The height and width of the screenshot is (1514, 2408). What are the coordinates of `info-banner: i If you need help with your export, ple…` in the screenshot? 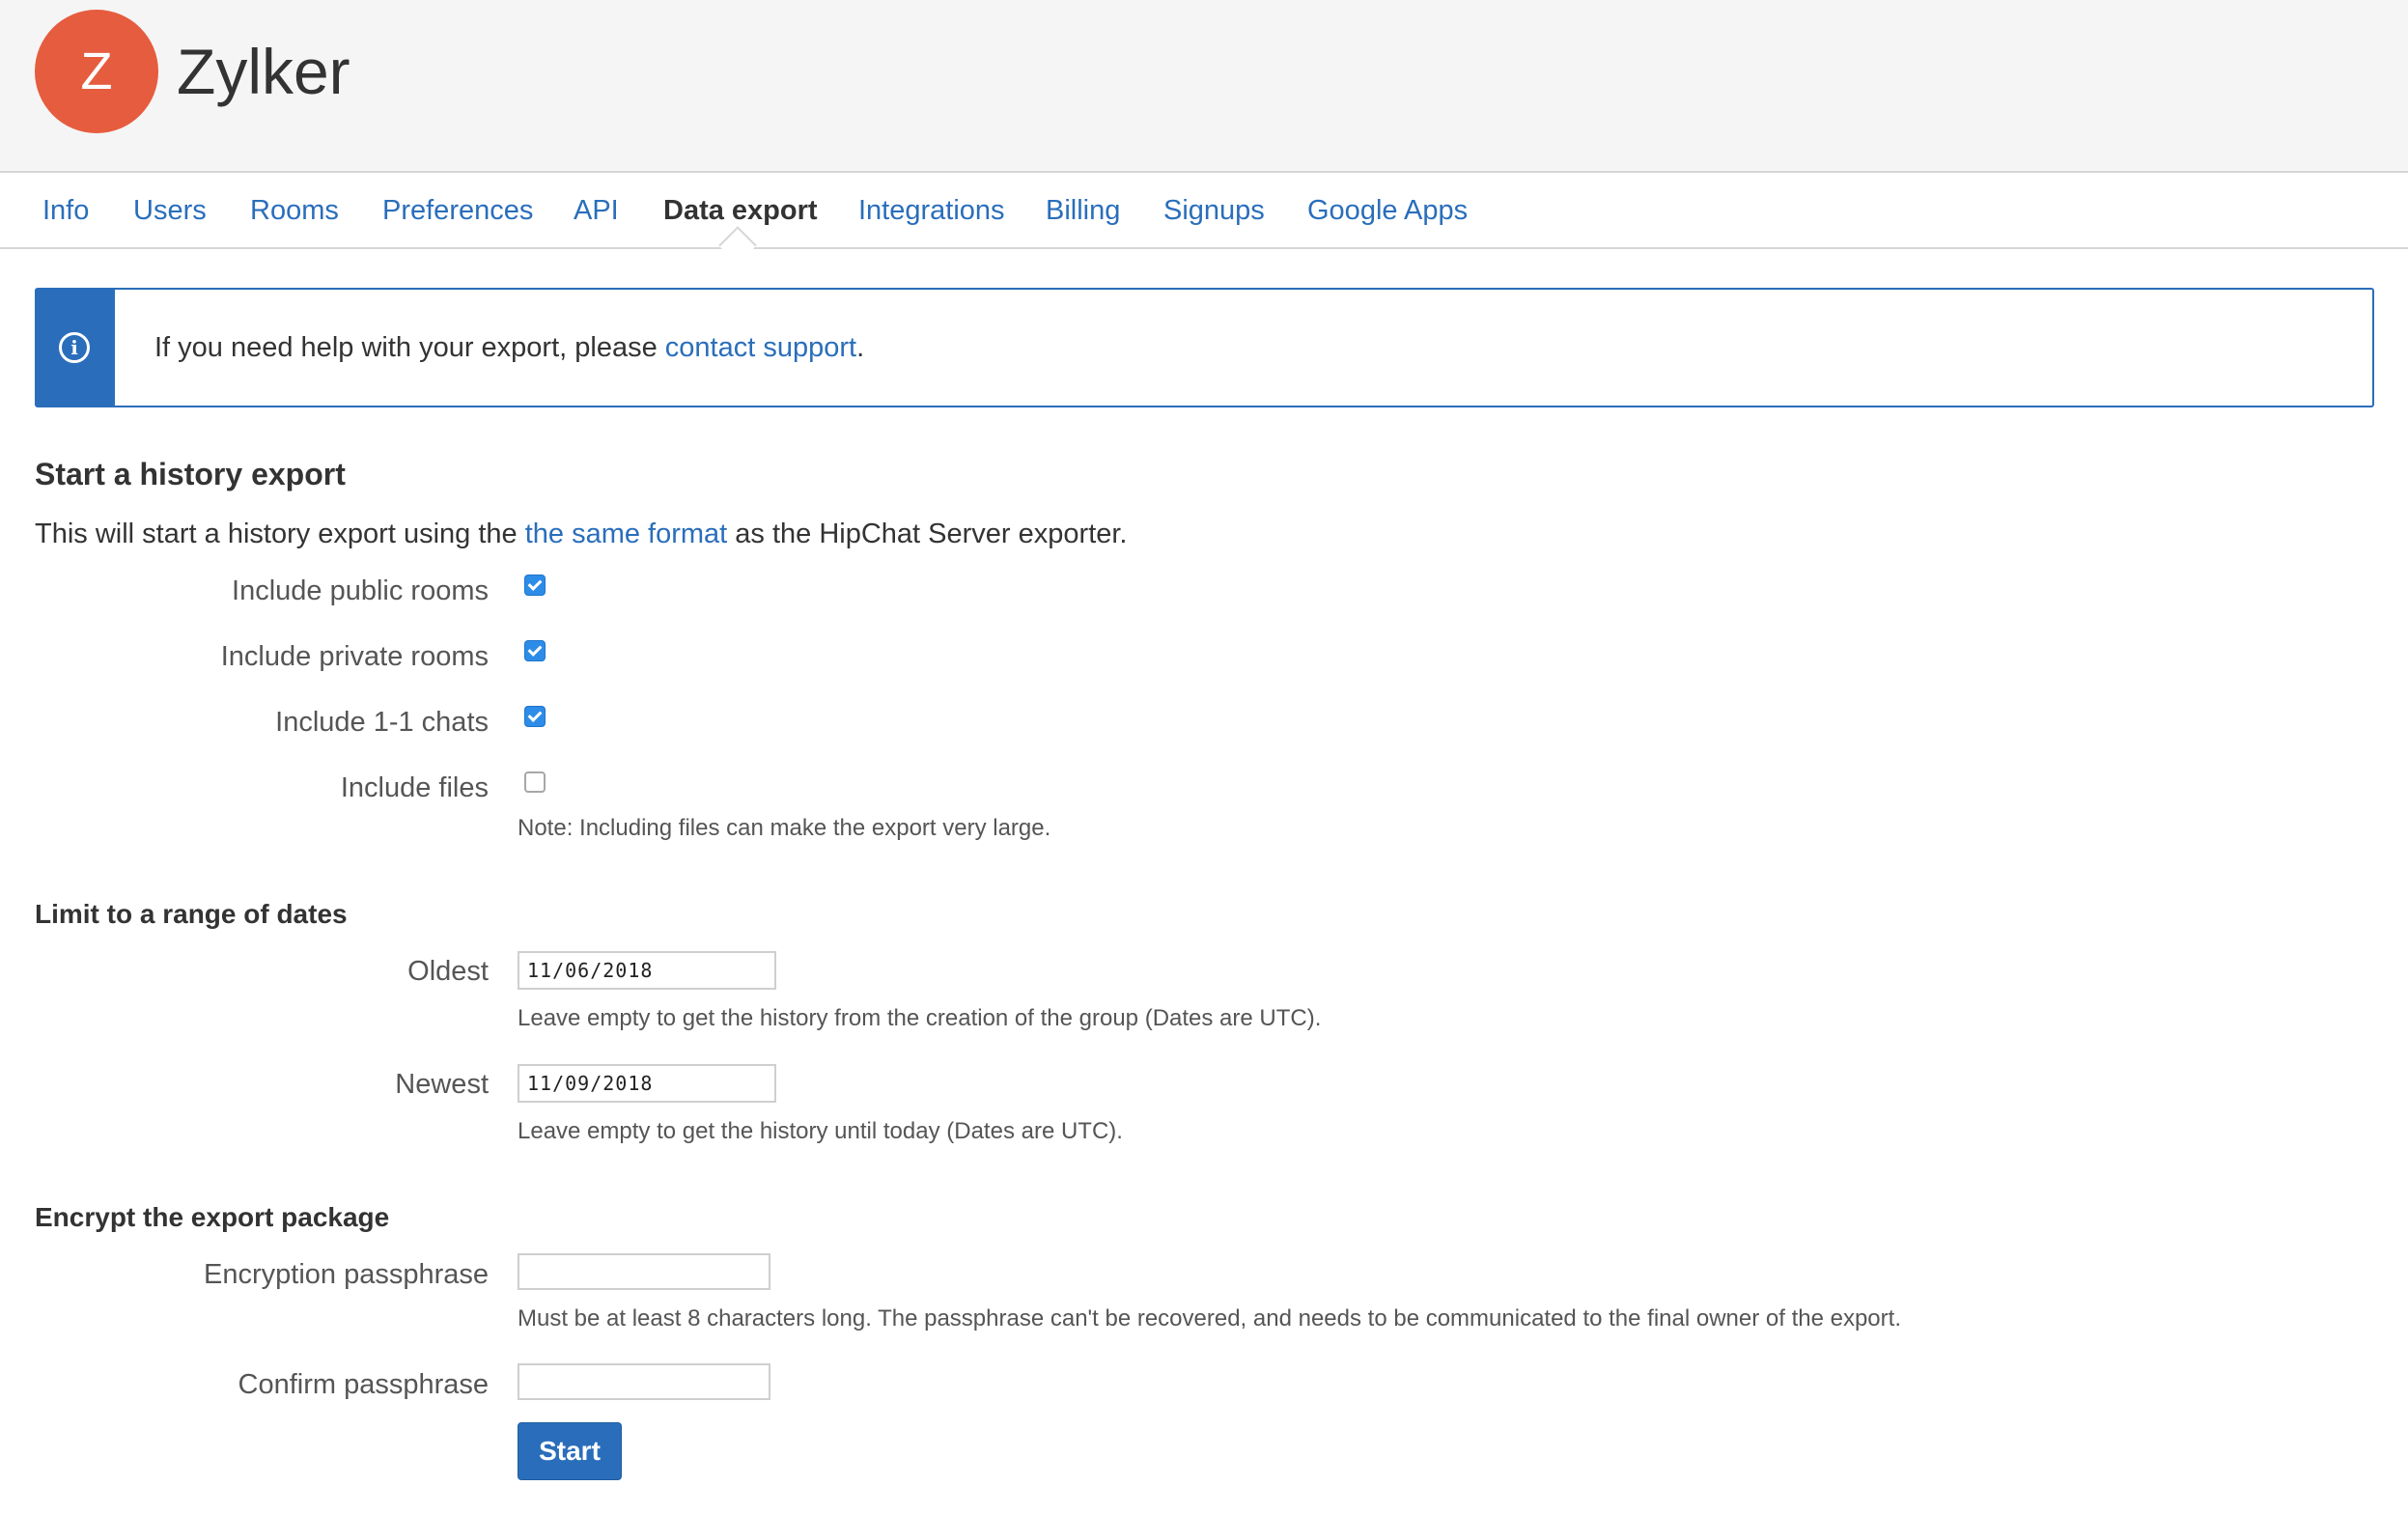 It's located at (1205, 347).